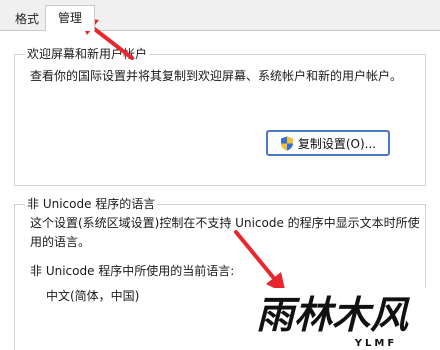 The image size is (440, 350). What do you see at coordinates (220, 15) in the screenshot?
I see `tab-strip: 格式 管理` at bounding box center [220, 15].